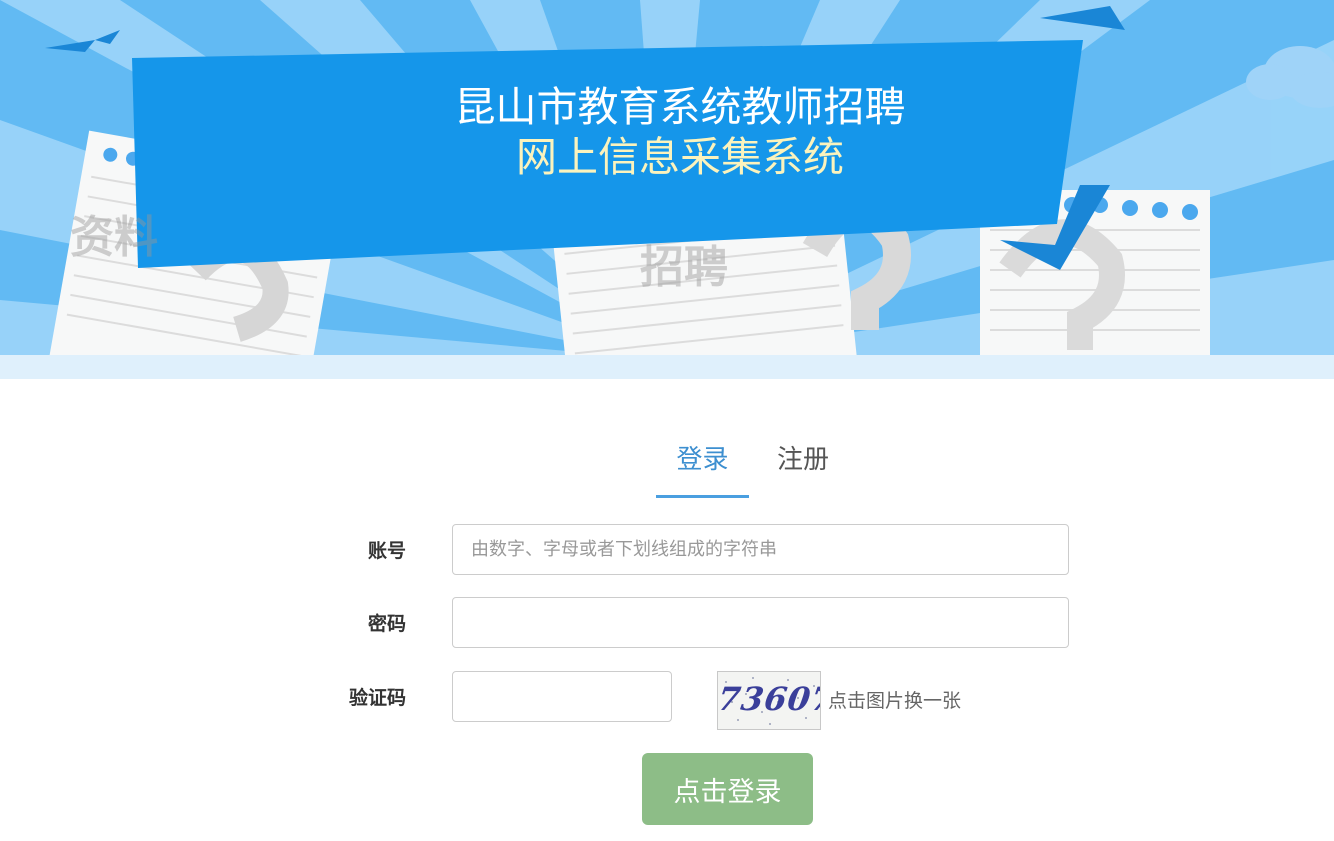 This screenshot has height=841, width=1334. I want to click on captcha-input, so click(562, 696).